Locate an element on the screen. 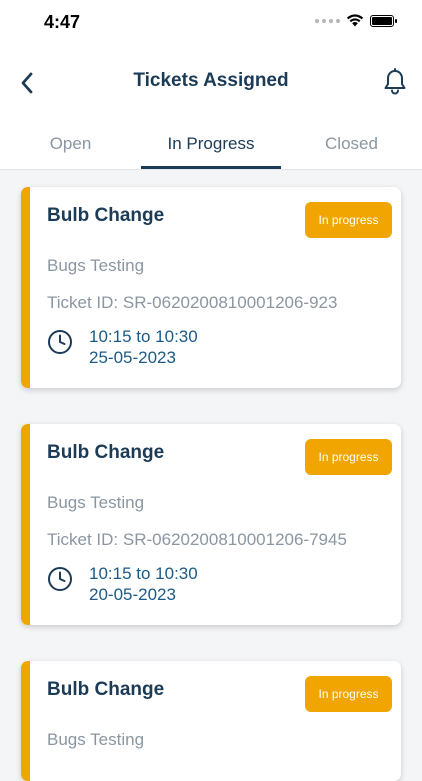  status-bar: 4:47 is located at coordinates (211, 24).